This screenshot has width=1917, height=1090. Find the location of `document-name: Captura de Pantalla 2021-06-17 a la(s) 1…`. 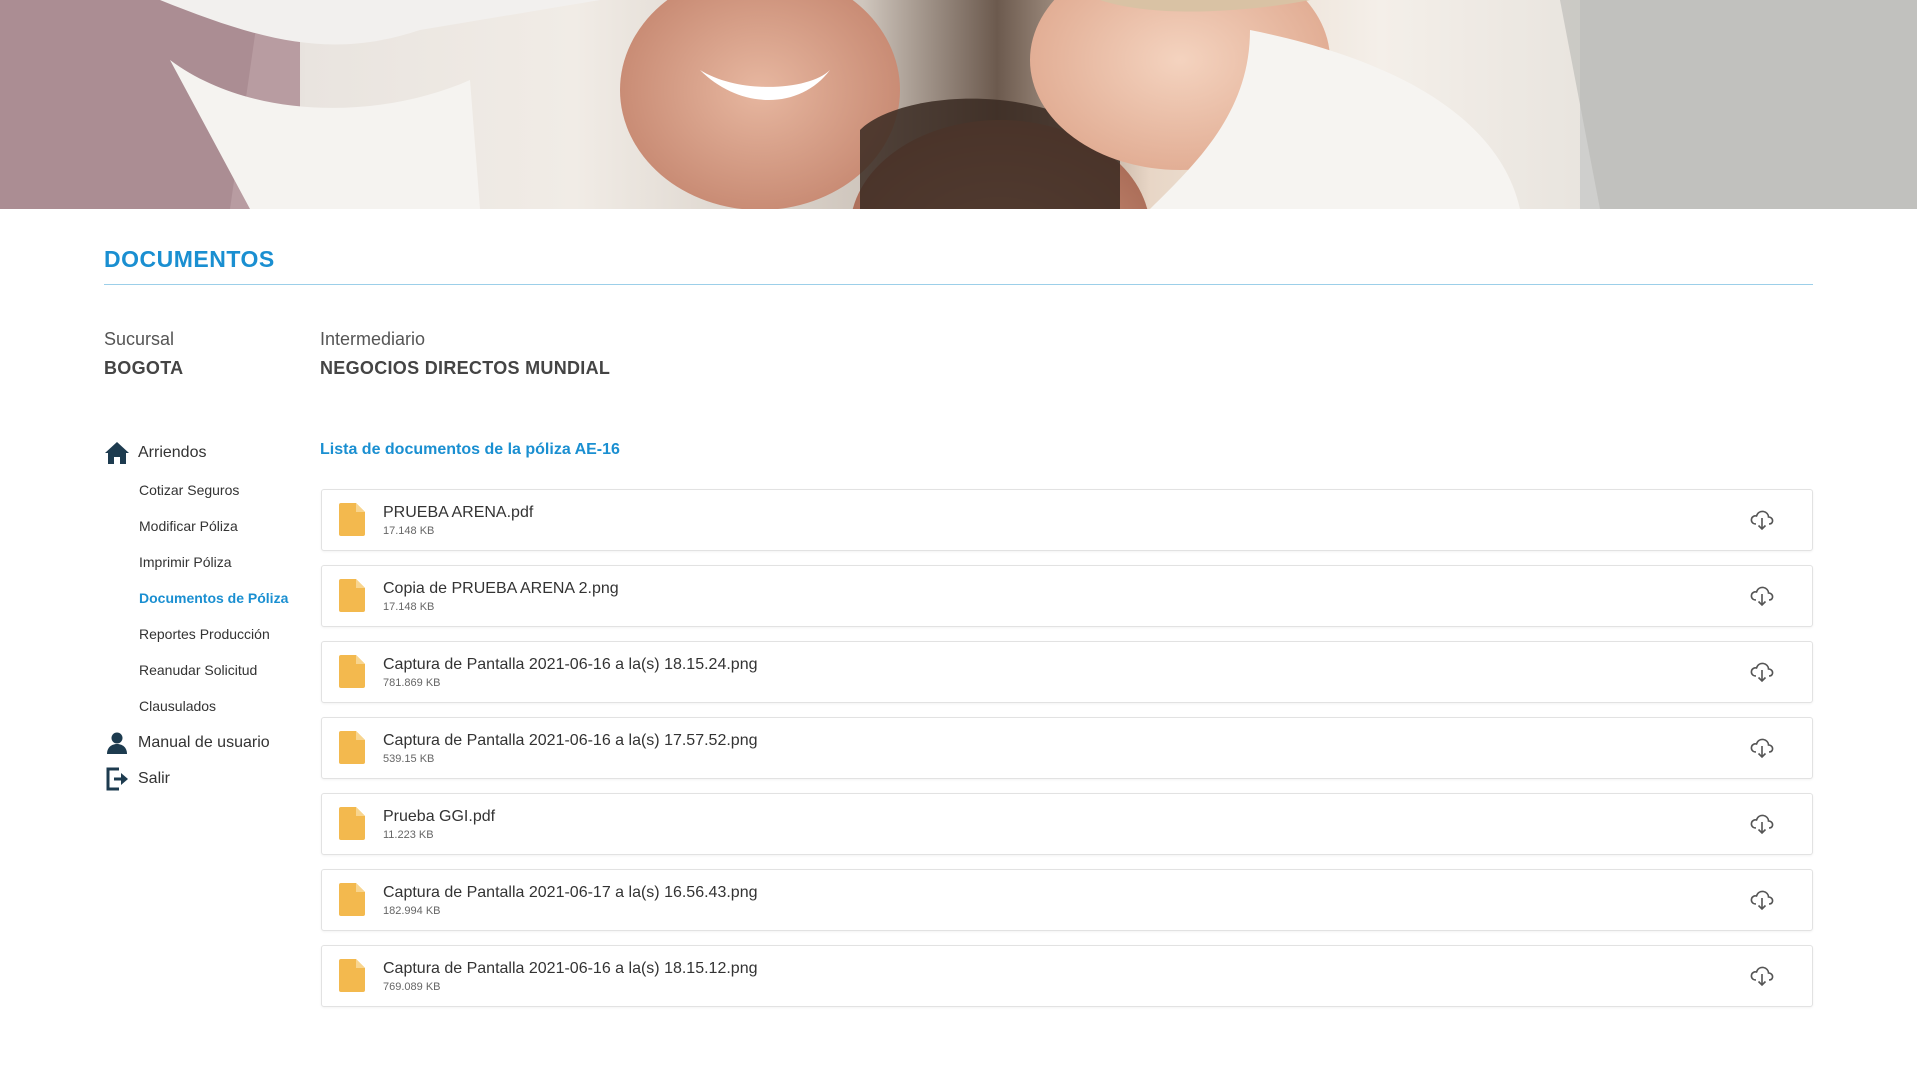

document-name: Captura de Pantalla 2021-06-17 a la(s) 1… is located at coordinates (570, 892).